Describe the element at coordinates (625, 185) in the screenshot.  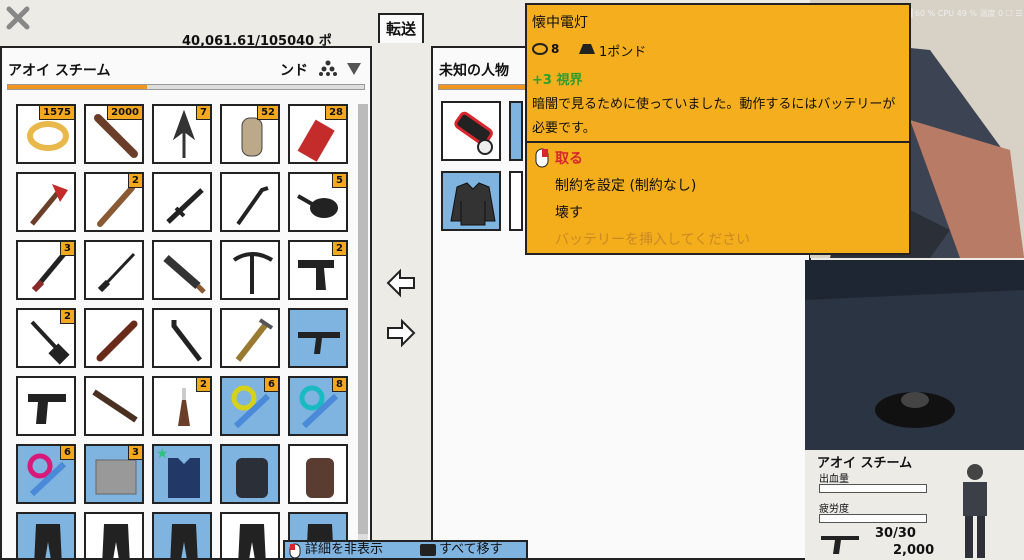
I see `action-set-restriction: 制約を設定 (制約なし)` at that location.